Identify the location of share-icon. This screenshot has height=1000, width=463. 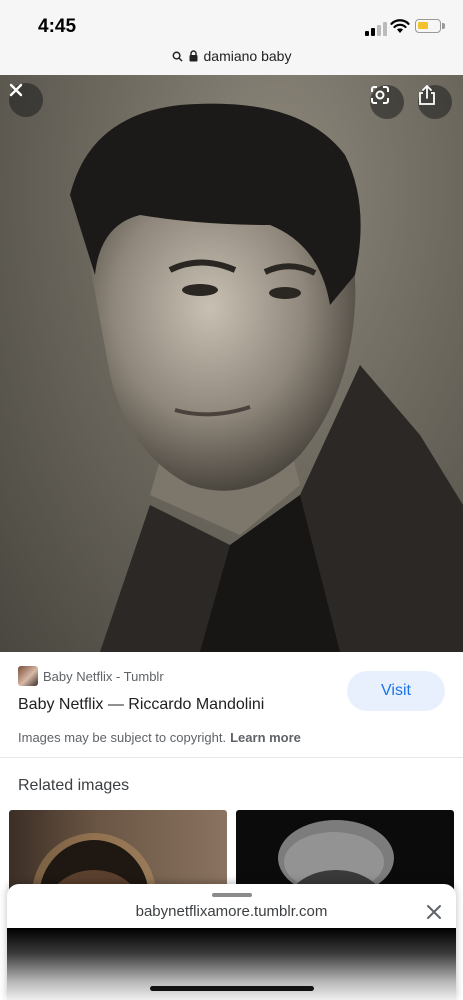
(427, 95).